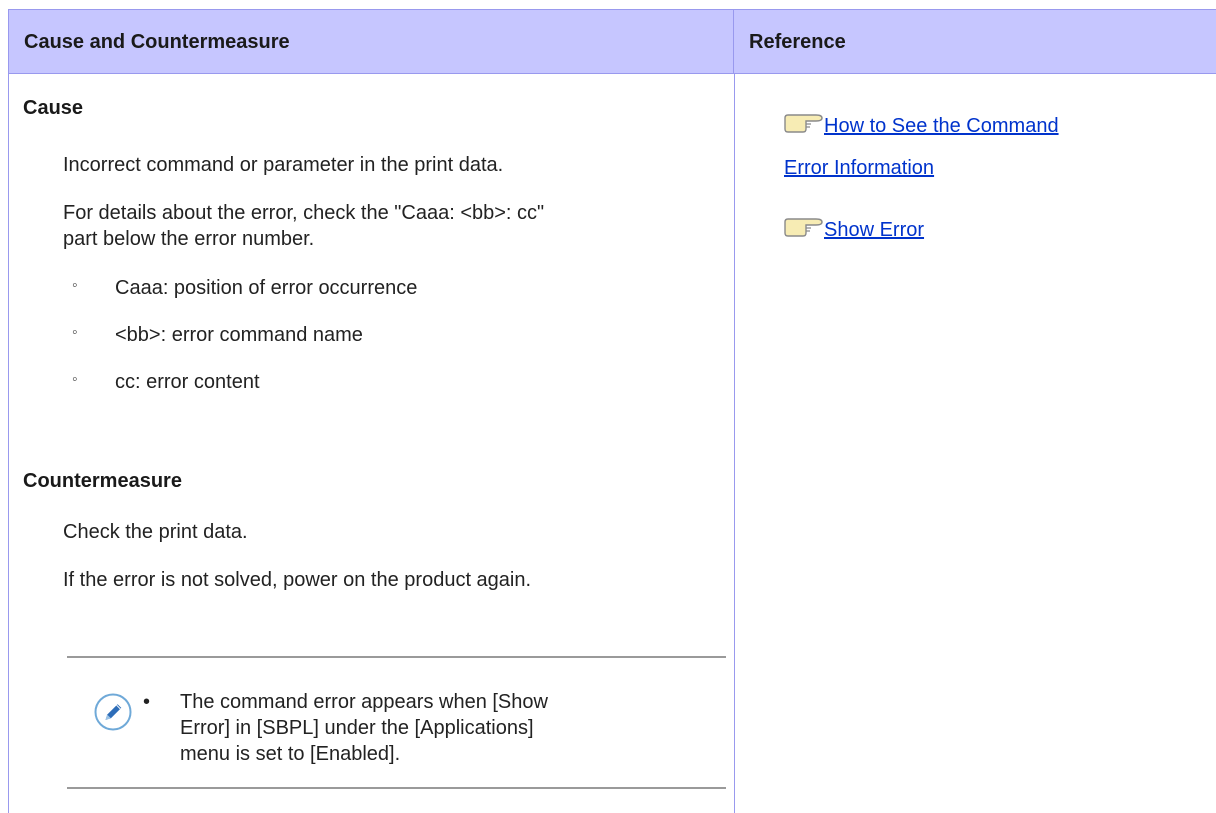 The width and height of the screenshot is (1216, 813). Describe the element at coordinates (874, 230) in the screenshot. I see `link-show-error: Show Error` at that location.